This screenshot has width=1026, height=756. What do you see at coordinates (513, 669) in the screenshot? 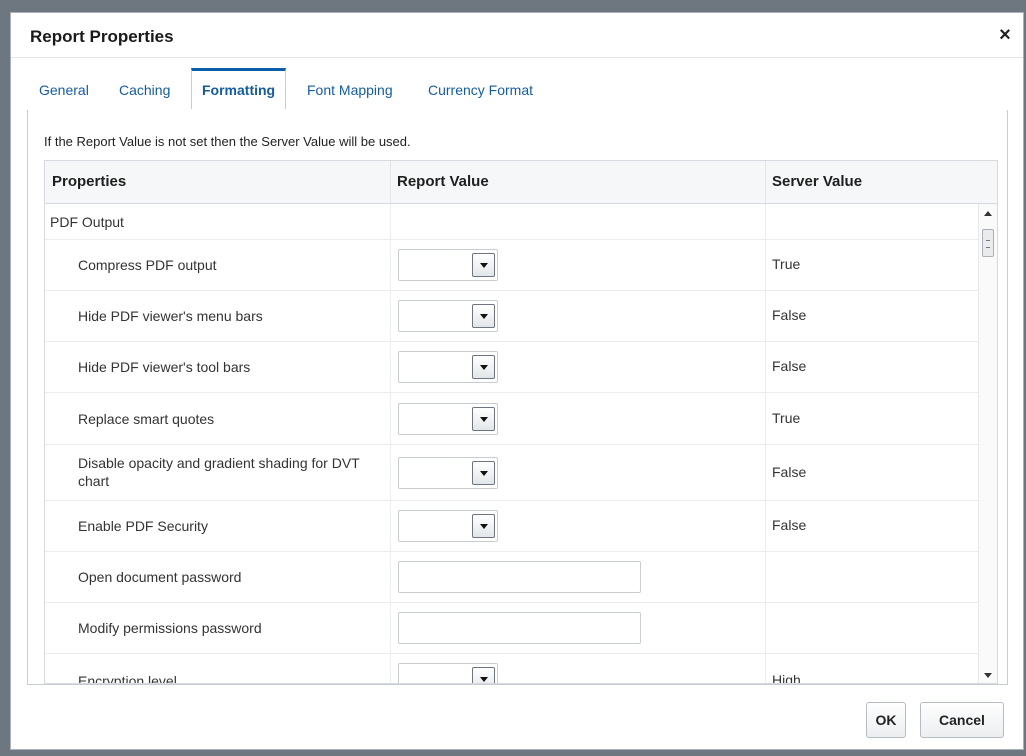
I see `table-row-encryption-level: Encryption level High` at bounding box center [513, 669].